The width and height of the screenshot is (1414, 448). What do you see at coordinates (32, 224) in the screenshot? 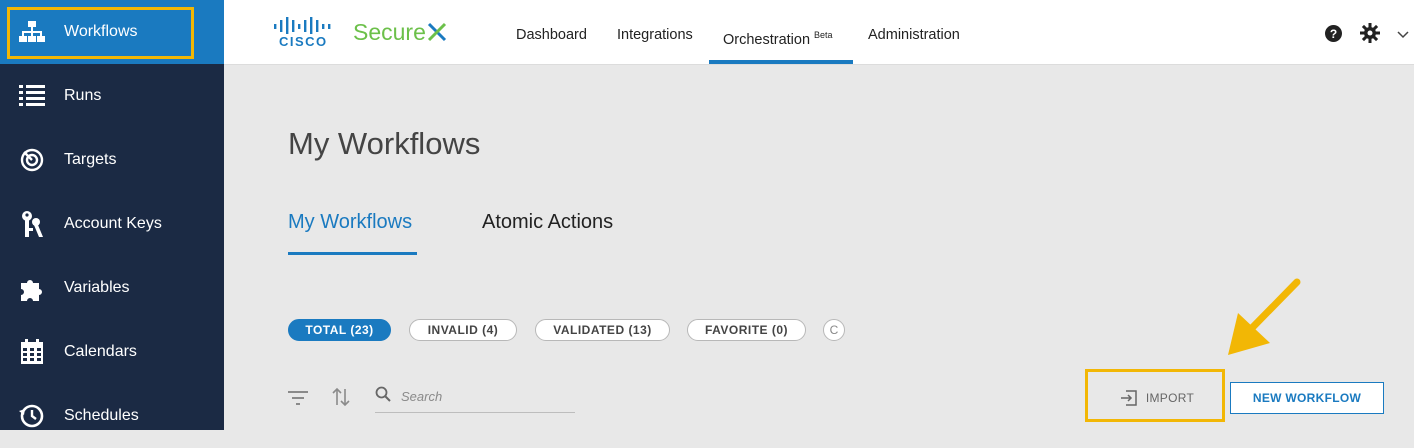
I see `keys-icon` at bounding box center [32, 224].